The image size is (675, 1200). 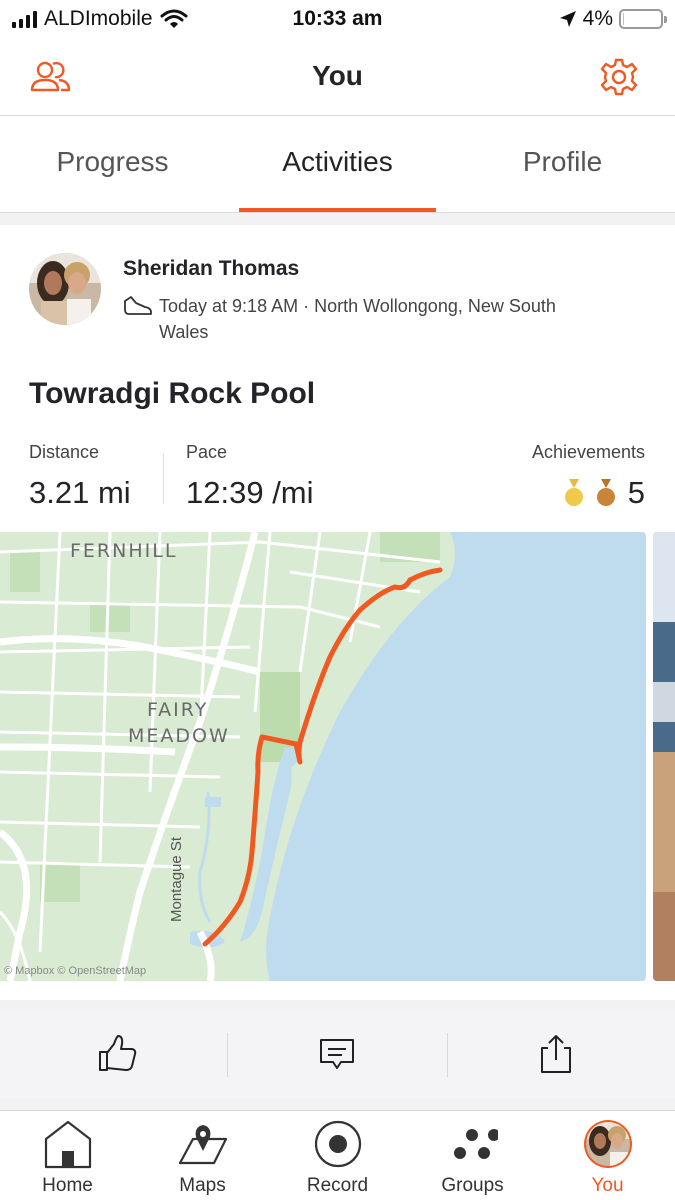 What do you see at coordinates (664, 756) in the screenshot?
I see `activity-photo` at bounding box center [664, 756].